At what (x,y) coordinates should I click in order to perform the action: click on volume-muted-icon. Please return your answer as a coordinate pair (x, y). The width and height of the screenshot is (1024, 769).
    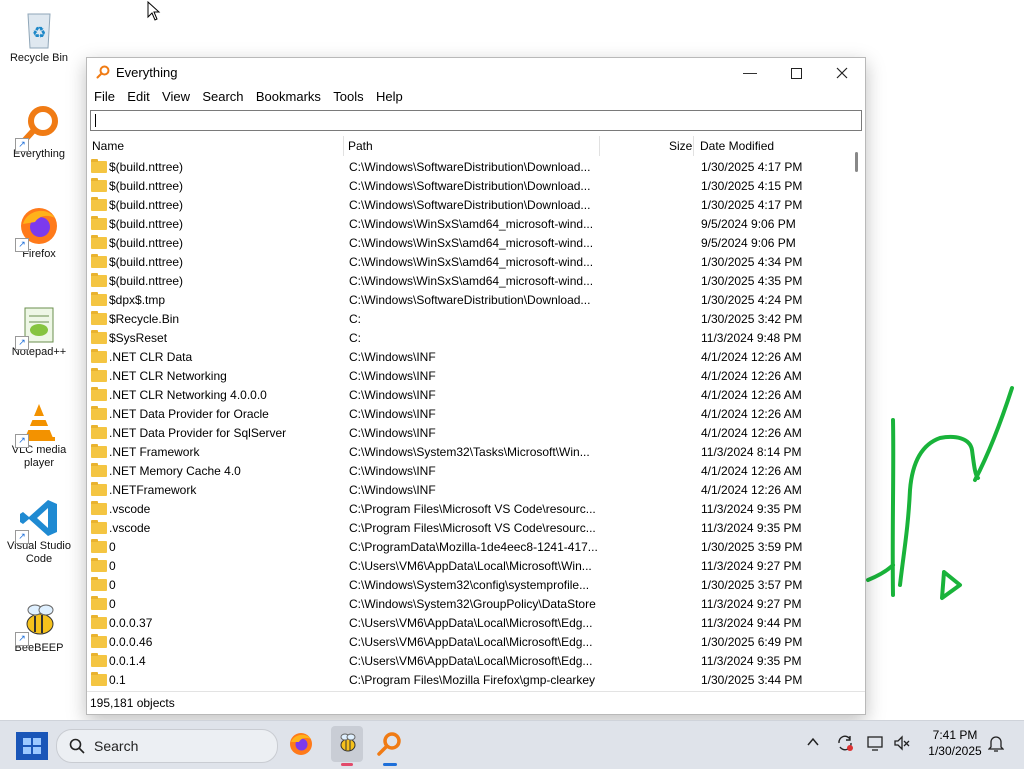
    Looking at the image, I should click on (902, 744).